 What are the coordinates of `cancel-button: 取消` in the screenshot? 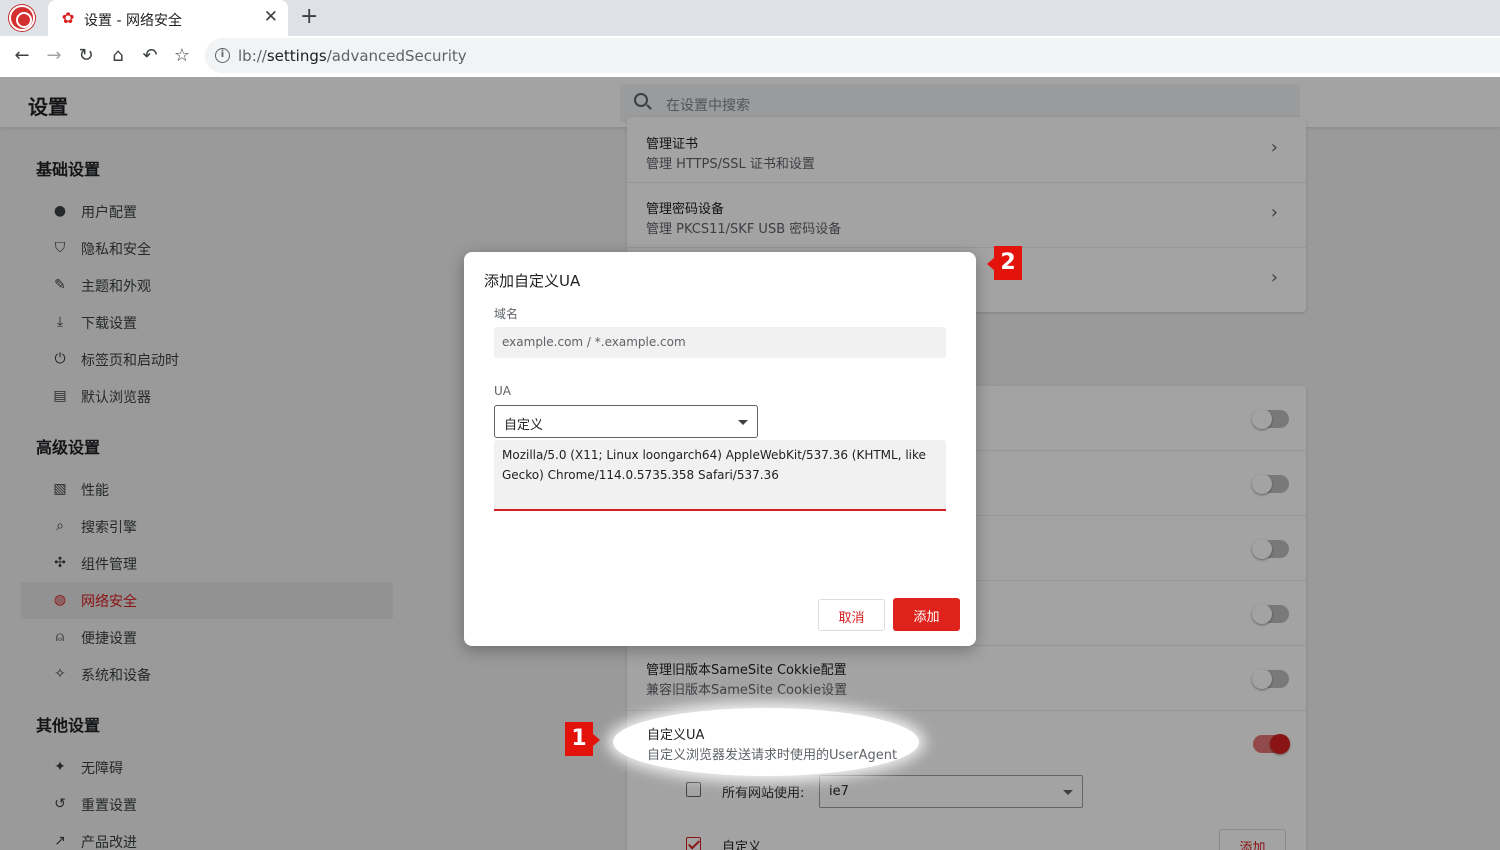 It's located at (851, 615).